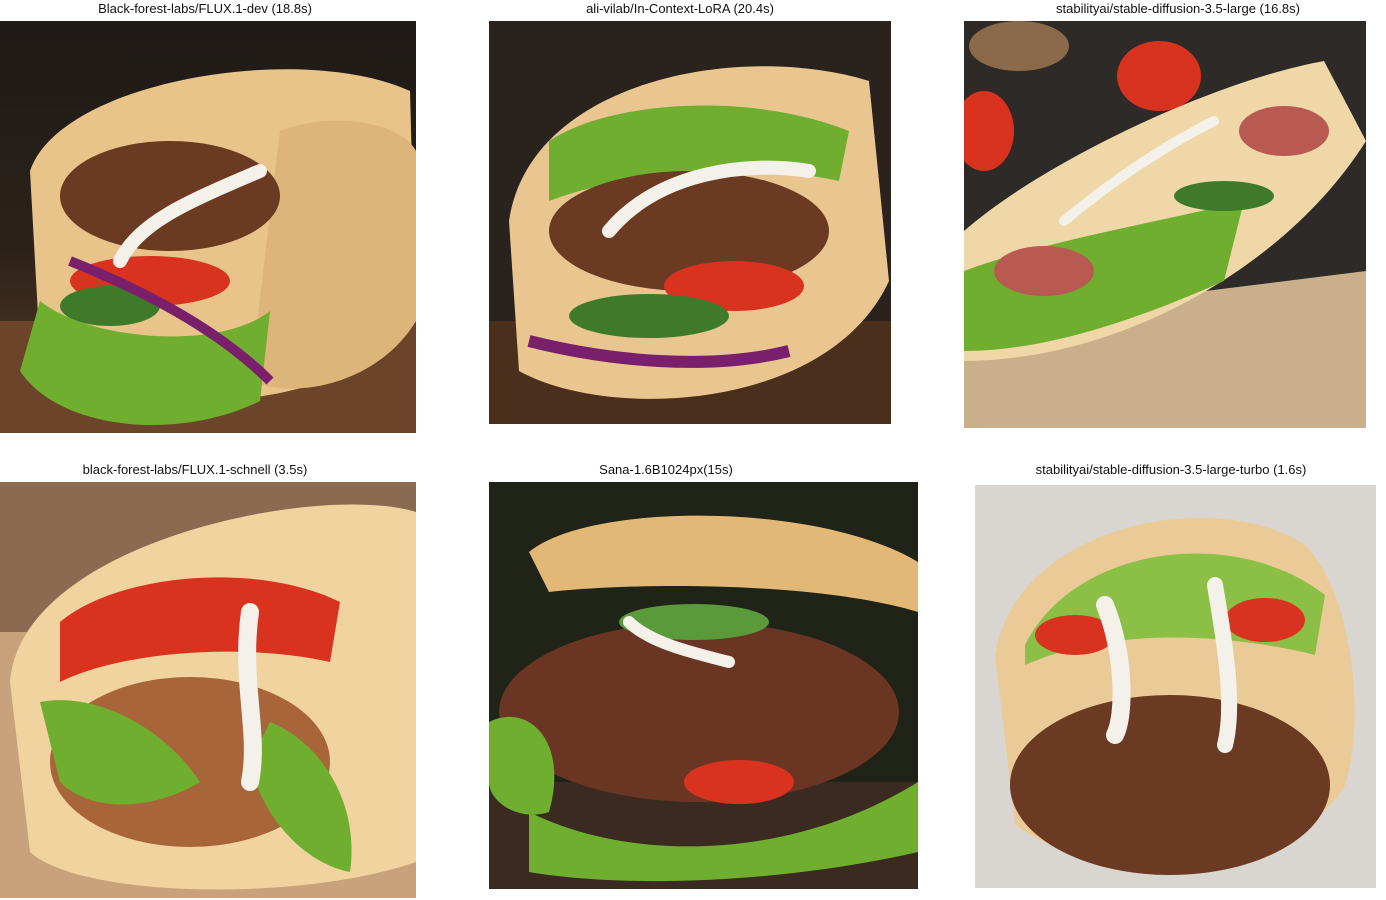  What do you see at coordinates (680, 8) in the screenshot?
I see `image-caption: ali-vilab/In-Context-LoRA (20.4s)` at bounding box center [680, 8].